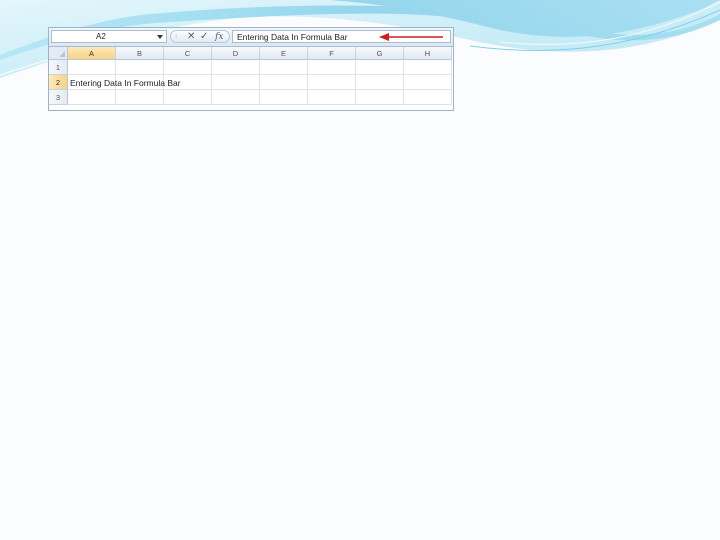 This screenshot has height=540, width=720. I want to click on cell-f1, so click(332, 67).